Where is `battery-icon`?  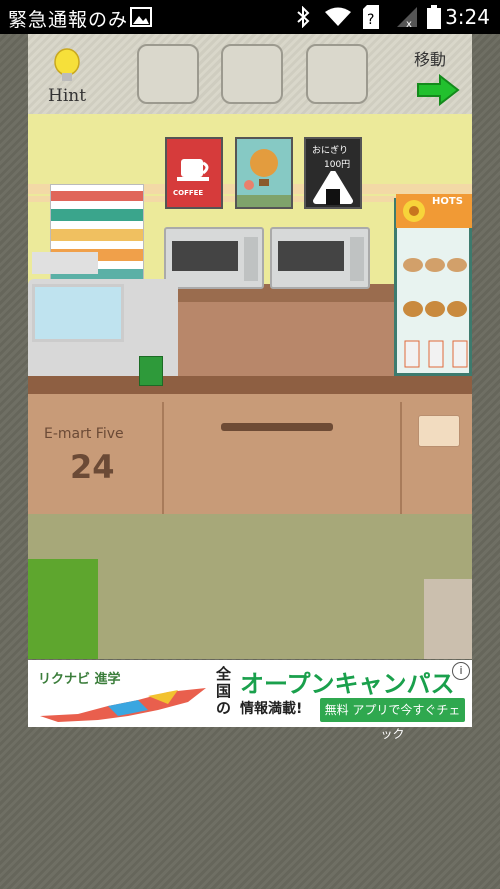 battery-icon is located at coordinates (434, 19).